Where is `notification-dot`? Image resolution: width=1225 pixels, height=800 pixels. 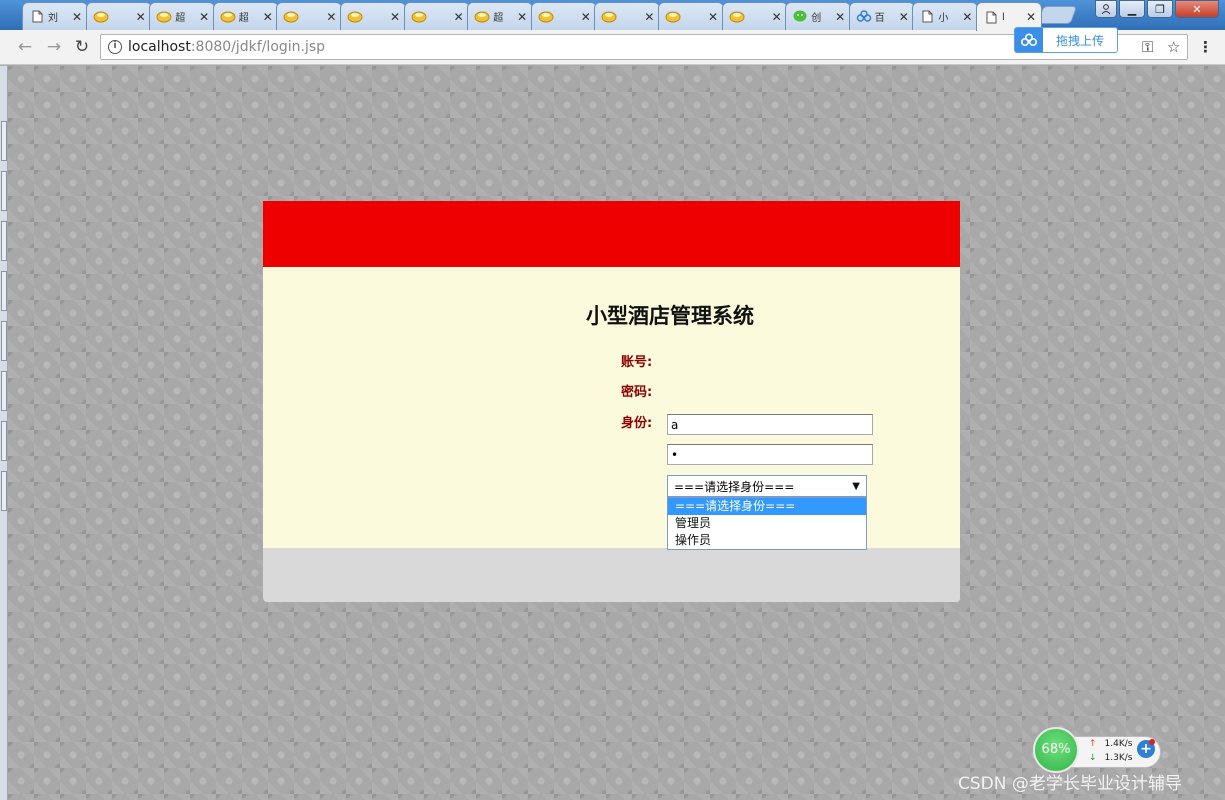
notification-dot is located at coordinates (1152, 742).